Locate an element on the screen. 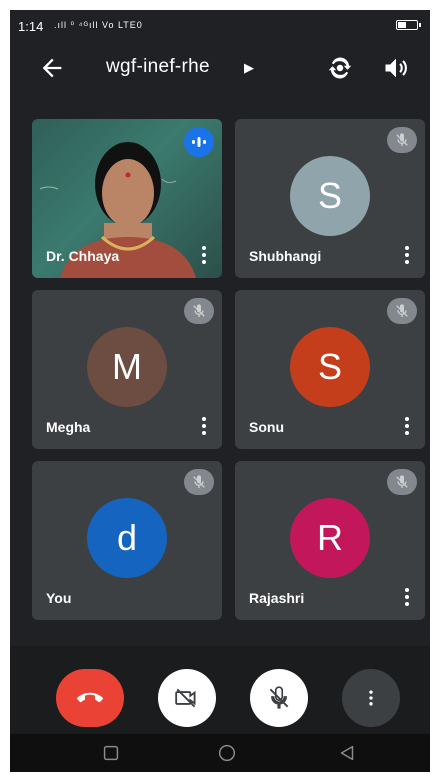 The width and height of the screenshot is (440, 774). status-time: 1:14 is located at coordinates (31, 26).